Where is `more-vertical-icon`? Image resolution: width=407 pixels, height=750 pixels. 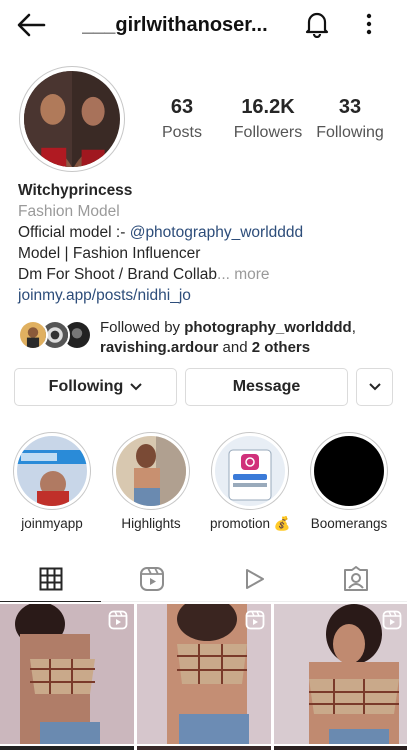
more-vertical-icon is located at coordinates (369, 24).